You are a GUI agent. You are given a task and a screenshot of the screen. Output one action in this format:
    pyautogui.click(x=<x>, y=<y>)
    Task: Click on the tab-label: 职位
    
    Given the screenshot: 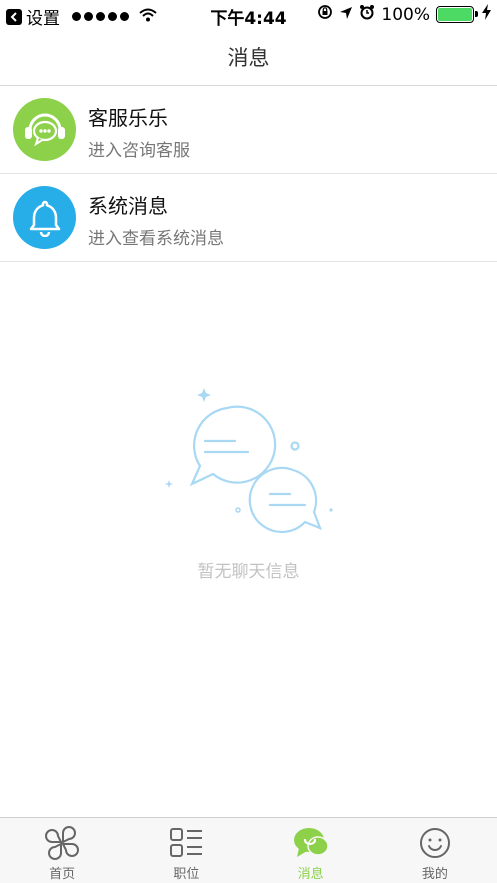 What is the action you would take?
    pyautogui.click(x=186, y=874)
    